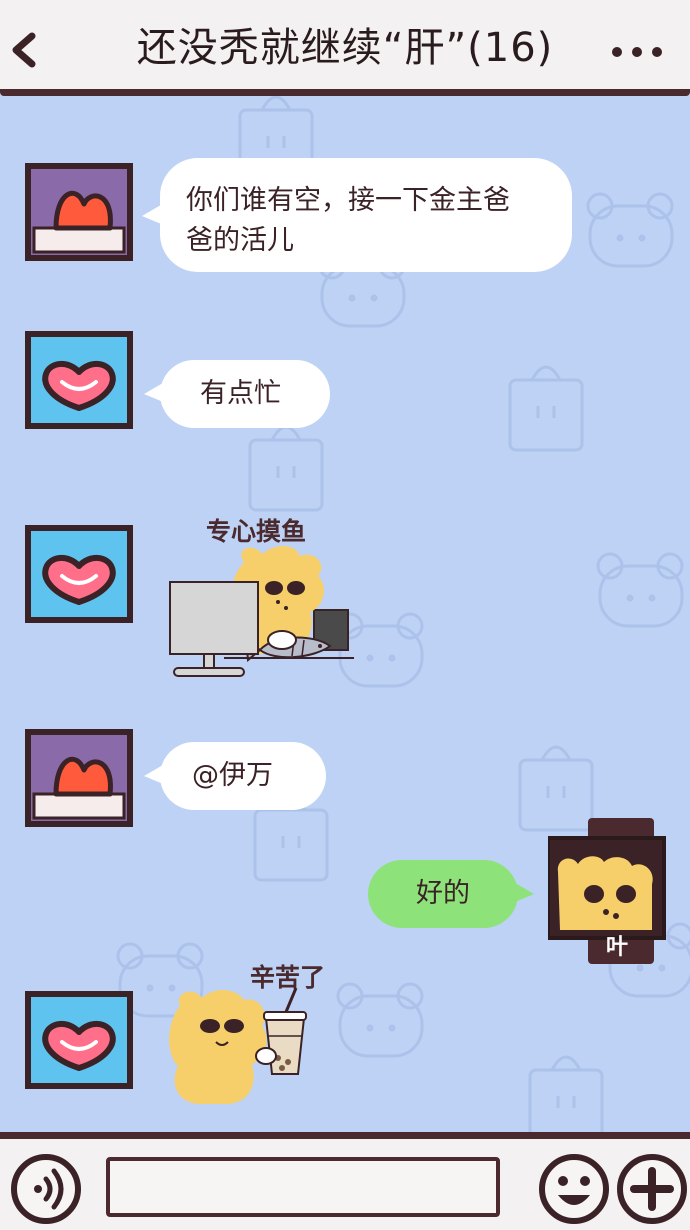  I want to click on message-bubble-2: 有点忙, so click(237, 394).